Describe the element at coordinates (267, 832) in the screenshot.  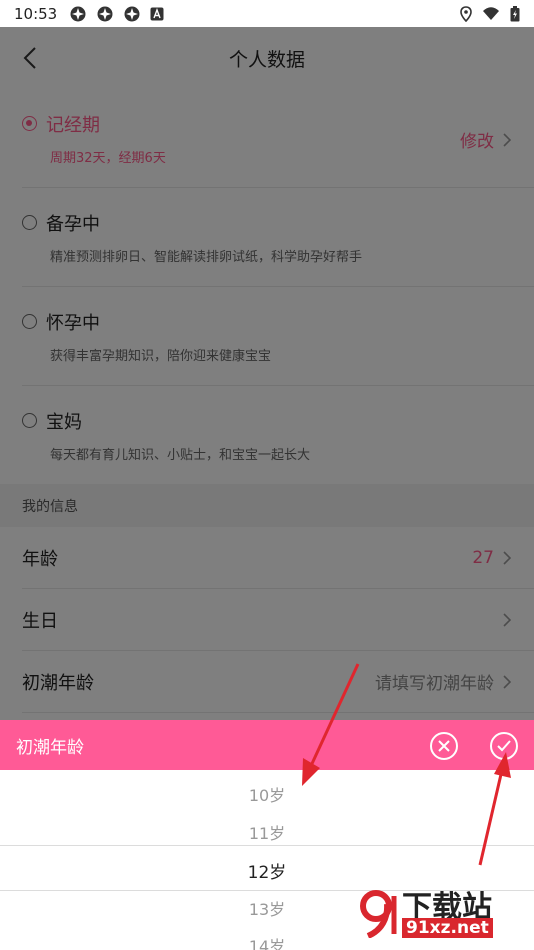
I see `picker-option: 11岁` at that location.